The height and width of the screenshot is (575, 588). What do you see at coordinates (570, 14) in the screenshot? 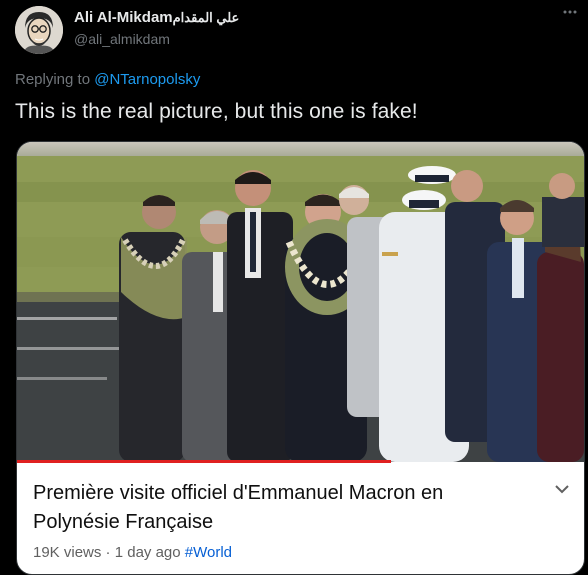
I see `more-horizontal-icon` at bounding box center [570, 14].